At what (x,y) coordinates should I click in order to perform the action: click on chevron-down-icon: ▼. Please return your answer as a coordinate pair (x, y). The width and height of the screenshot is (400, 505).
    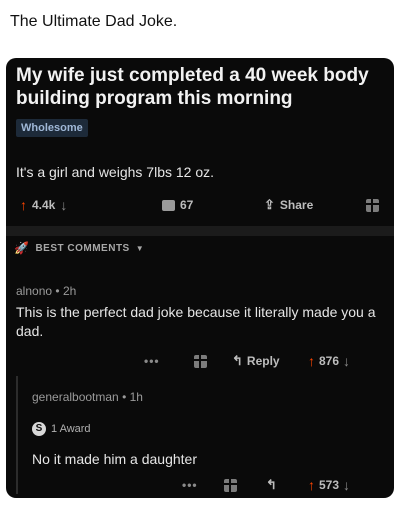
    Looking at the image, I should click on (140, 248).